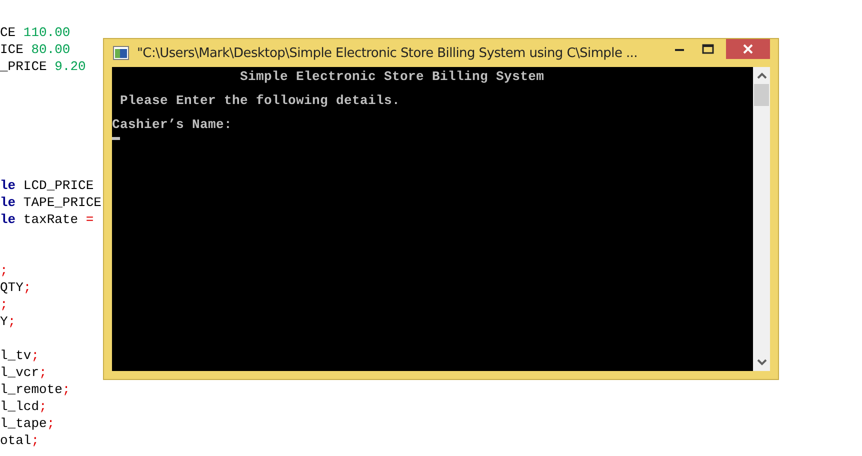 The width and height of the screenshot is (862, 456). I want to click on scroll-down-icon, so click(761, 362).